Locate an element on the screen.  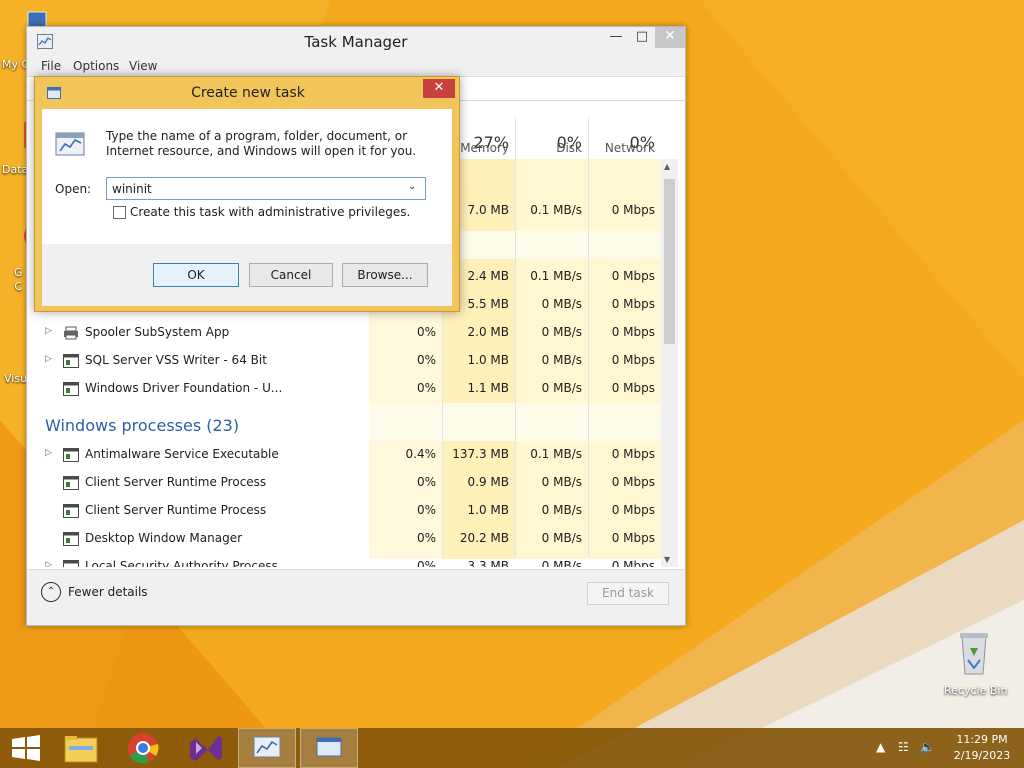
ok-button: OK is located at coordinates (196, 275).